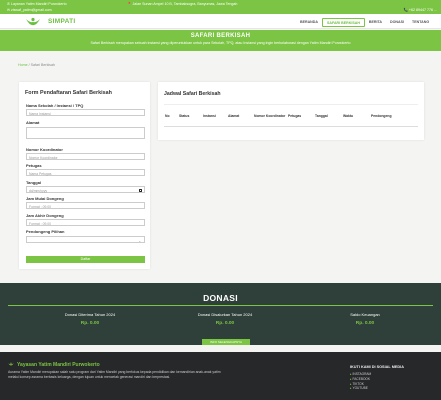 The width and height of the screenshot is (441, 400). I want to click on col-instansi: Instansi, so click(214, 115).